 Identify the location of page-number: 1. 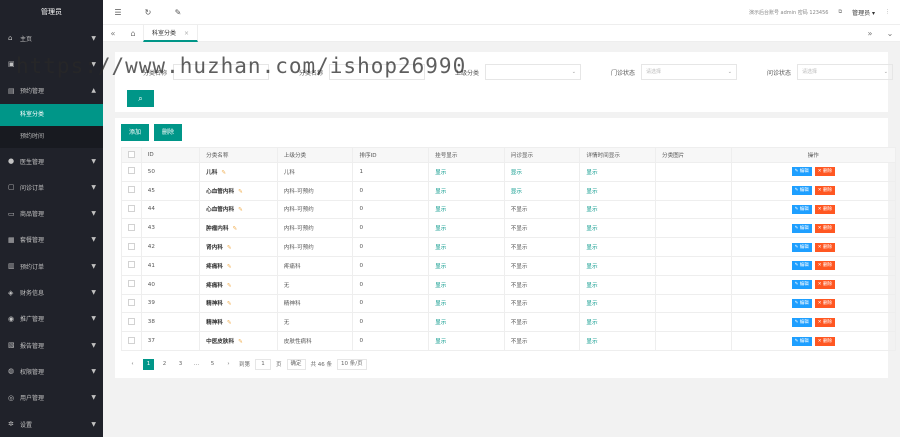
(148, 364).